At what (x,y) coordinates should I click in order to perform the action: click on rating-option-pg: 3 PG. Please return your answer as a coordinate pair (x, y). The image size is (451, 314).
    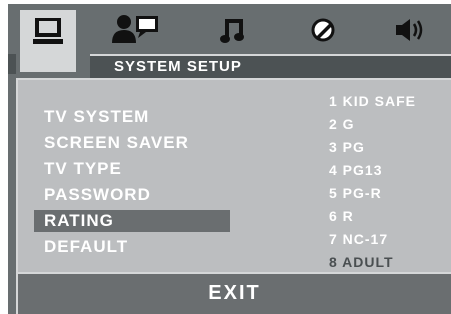
    Looking at the image, I should click on (347, 147).